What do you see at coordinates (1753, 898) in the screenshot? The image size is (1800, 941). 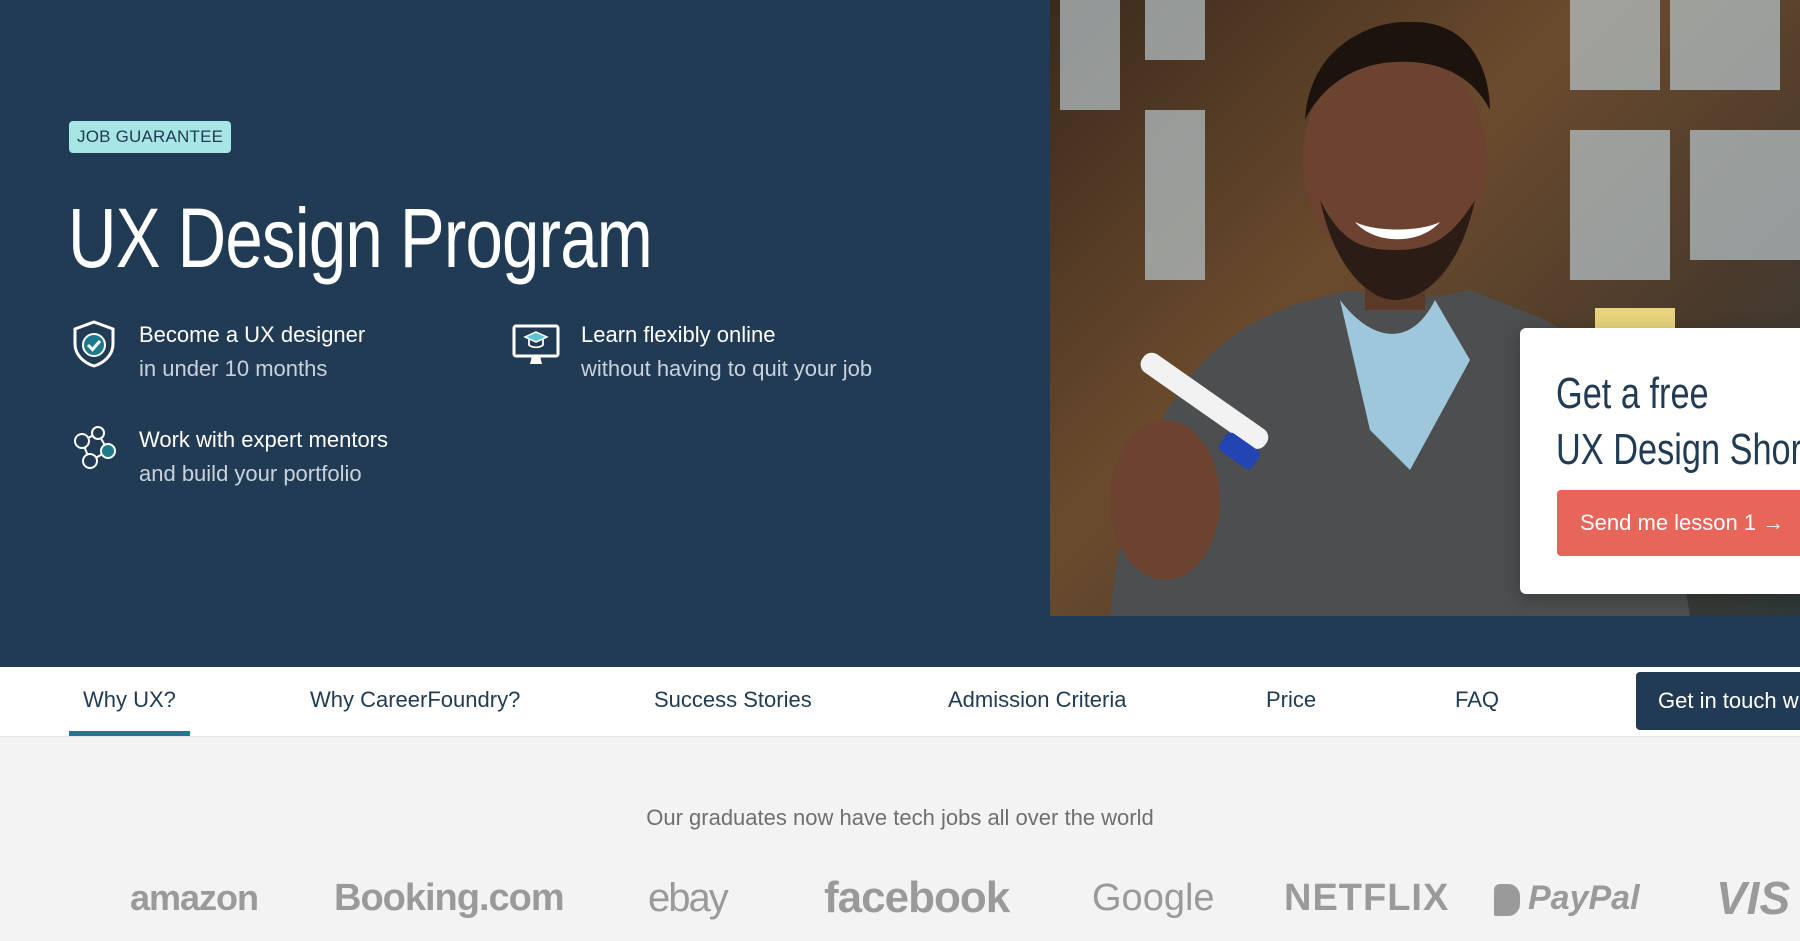 I see `visa-logo: VIS` at bounding box center [1753, 898].